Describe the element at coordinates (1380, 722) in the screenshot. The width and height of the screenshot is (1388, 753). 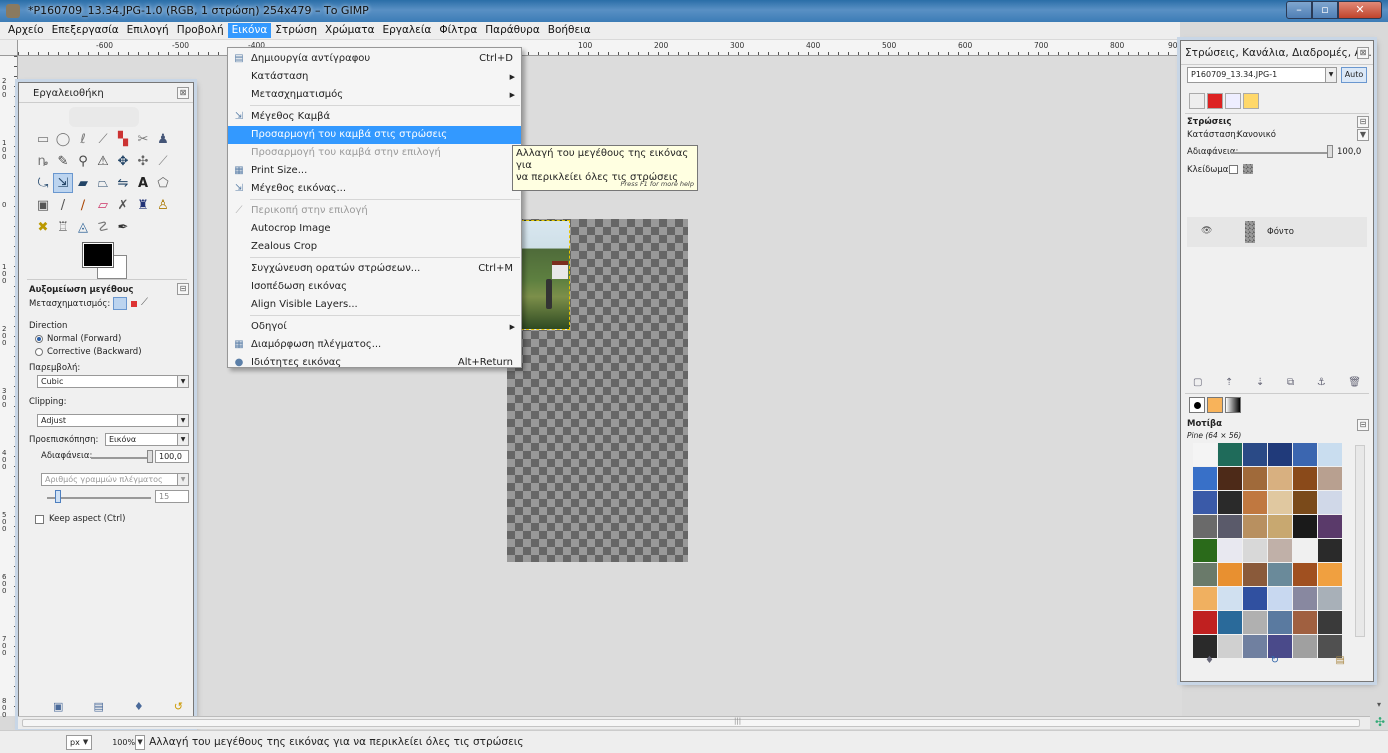
I see `navigate-icon: ✣` at that location.